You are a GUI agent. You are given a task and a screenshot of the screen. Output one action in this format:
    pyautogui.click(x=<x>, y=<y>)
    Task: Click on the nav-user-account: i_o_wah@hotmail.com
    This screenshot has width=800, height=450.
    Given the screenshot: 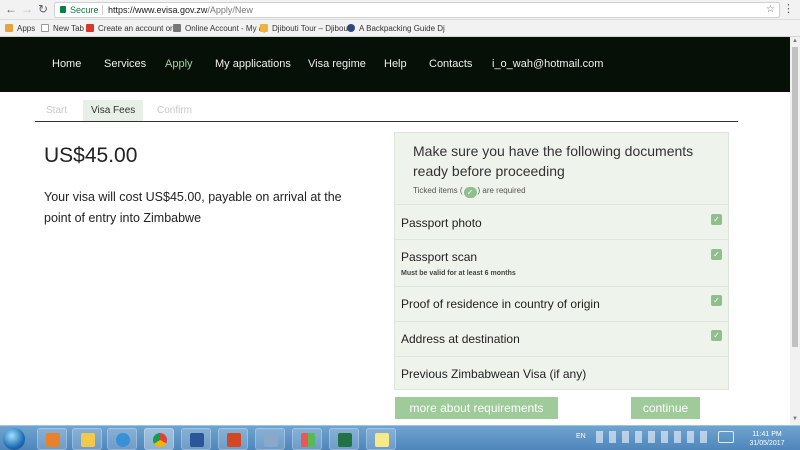 What is the action you would take?
    pyautogui.click(x=547, y=64)
    